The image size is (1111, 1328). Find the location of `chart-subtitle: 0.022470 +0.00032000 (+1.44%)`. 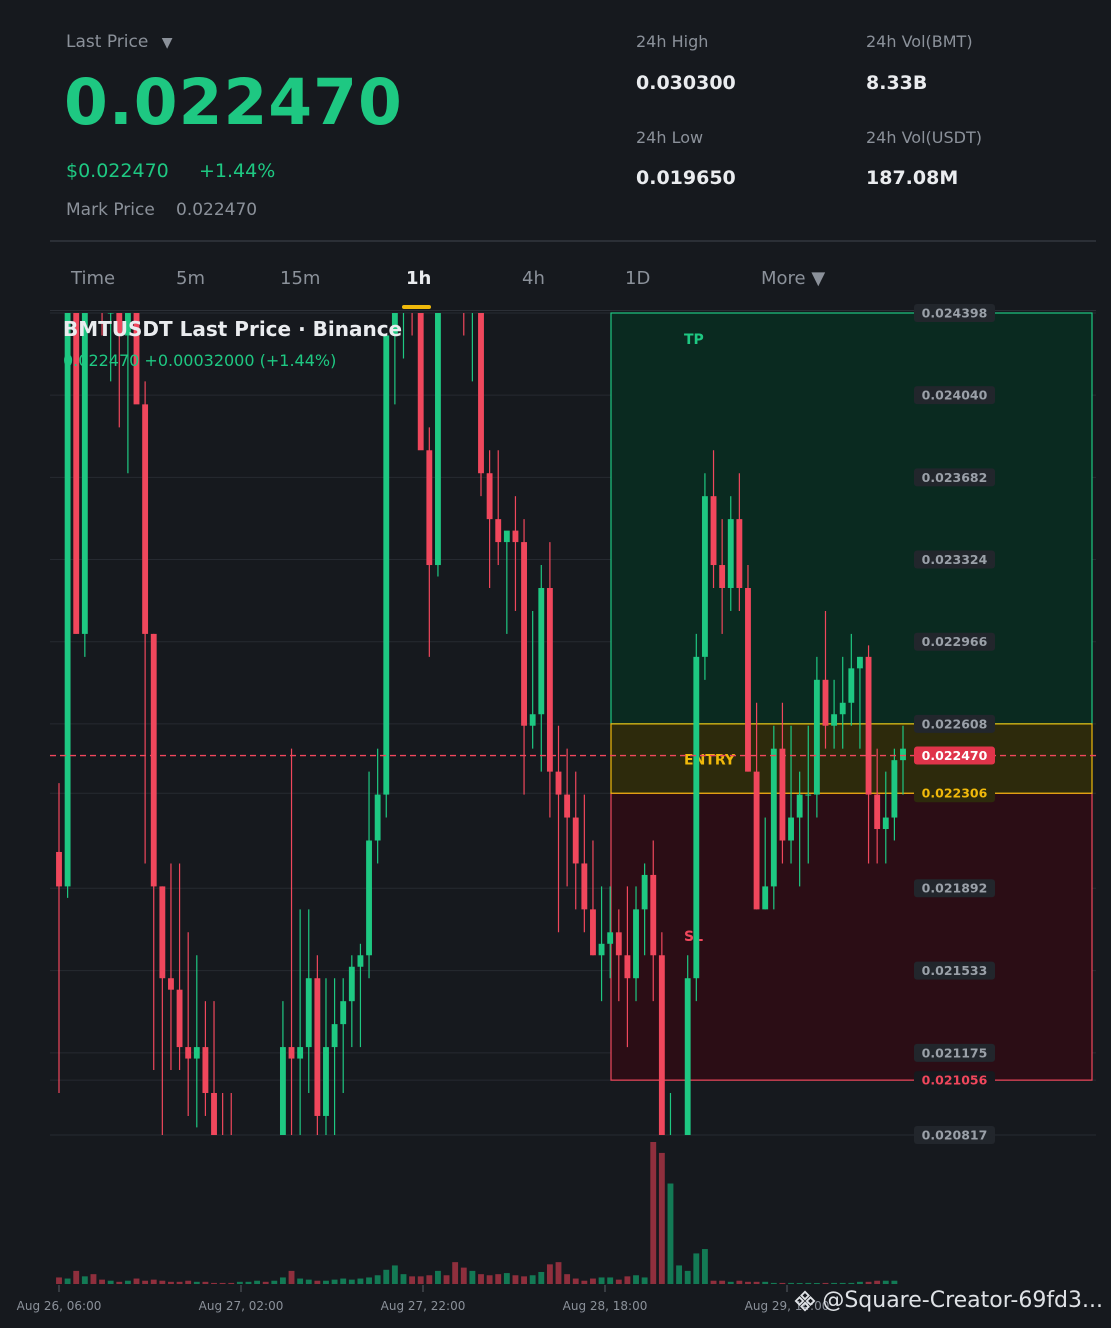

chart-subtitle: 0.022470 +0.00032000 (+1.44%) is located at coordinates (200, 360).